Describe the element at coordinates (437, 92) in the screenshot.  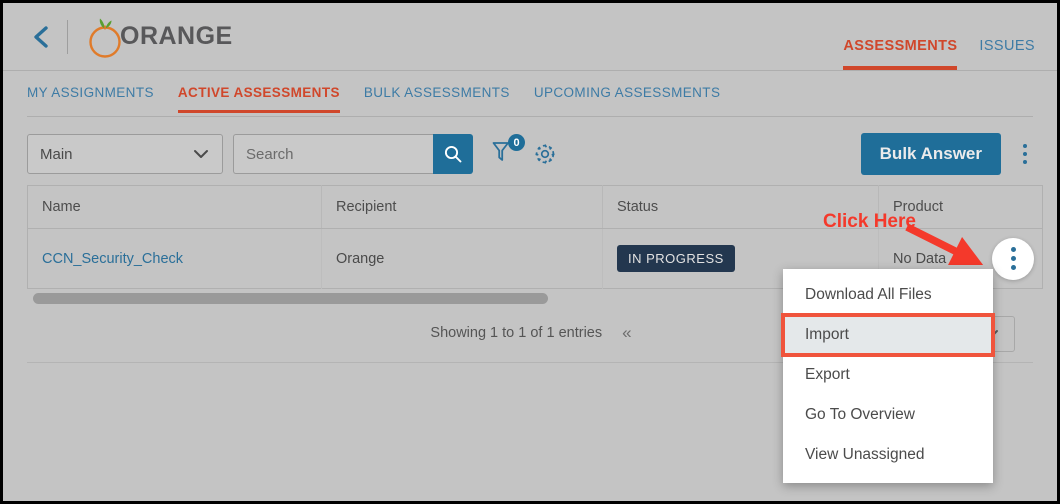
I see `tab-bulk-assessments: BULK ASSESSMENTS` at that location.